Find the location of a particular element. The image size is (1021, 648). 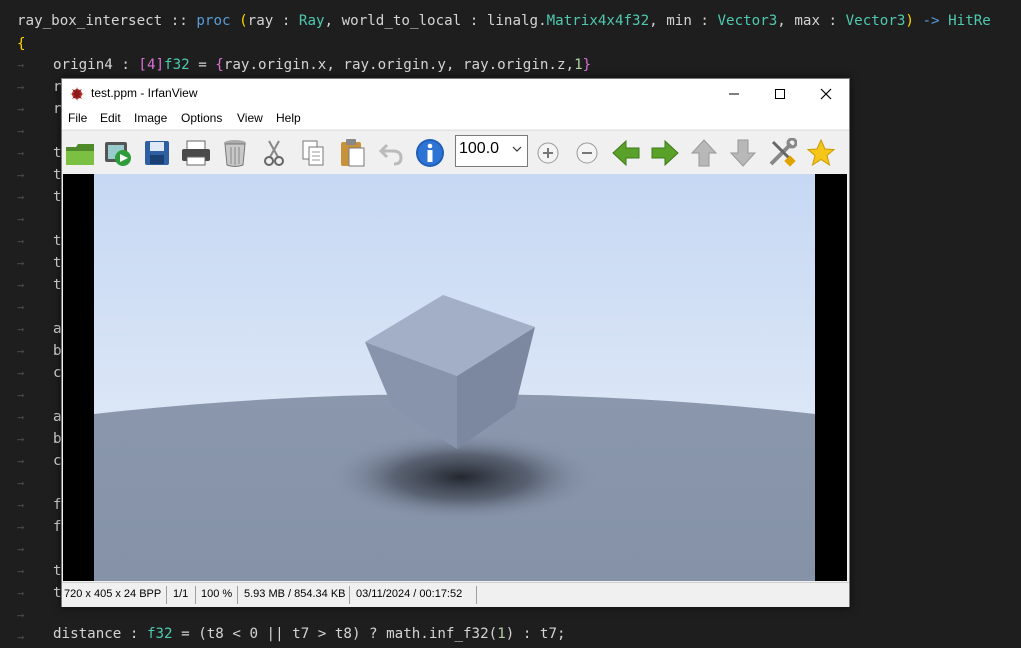

menu-help: Help is located at coordinates (288, 118).